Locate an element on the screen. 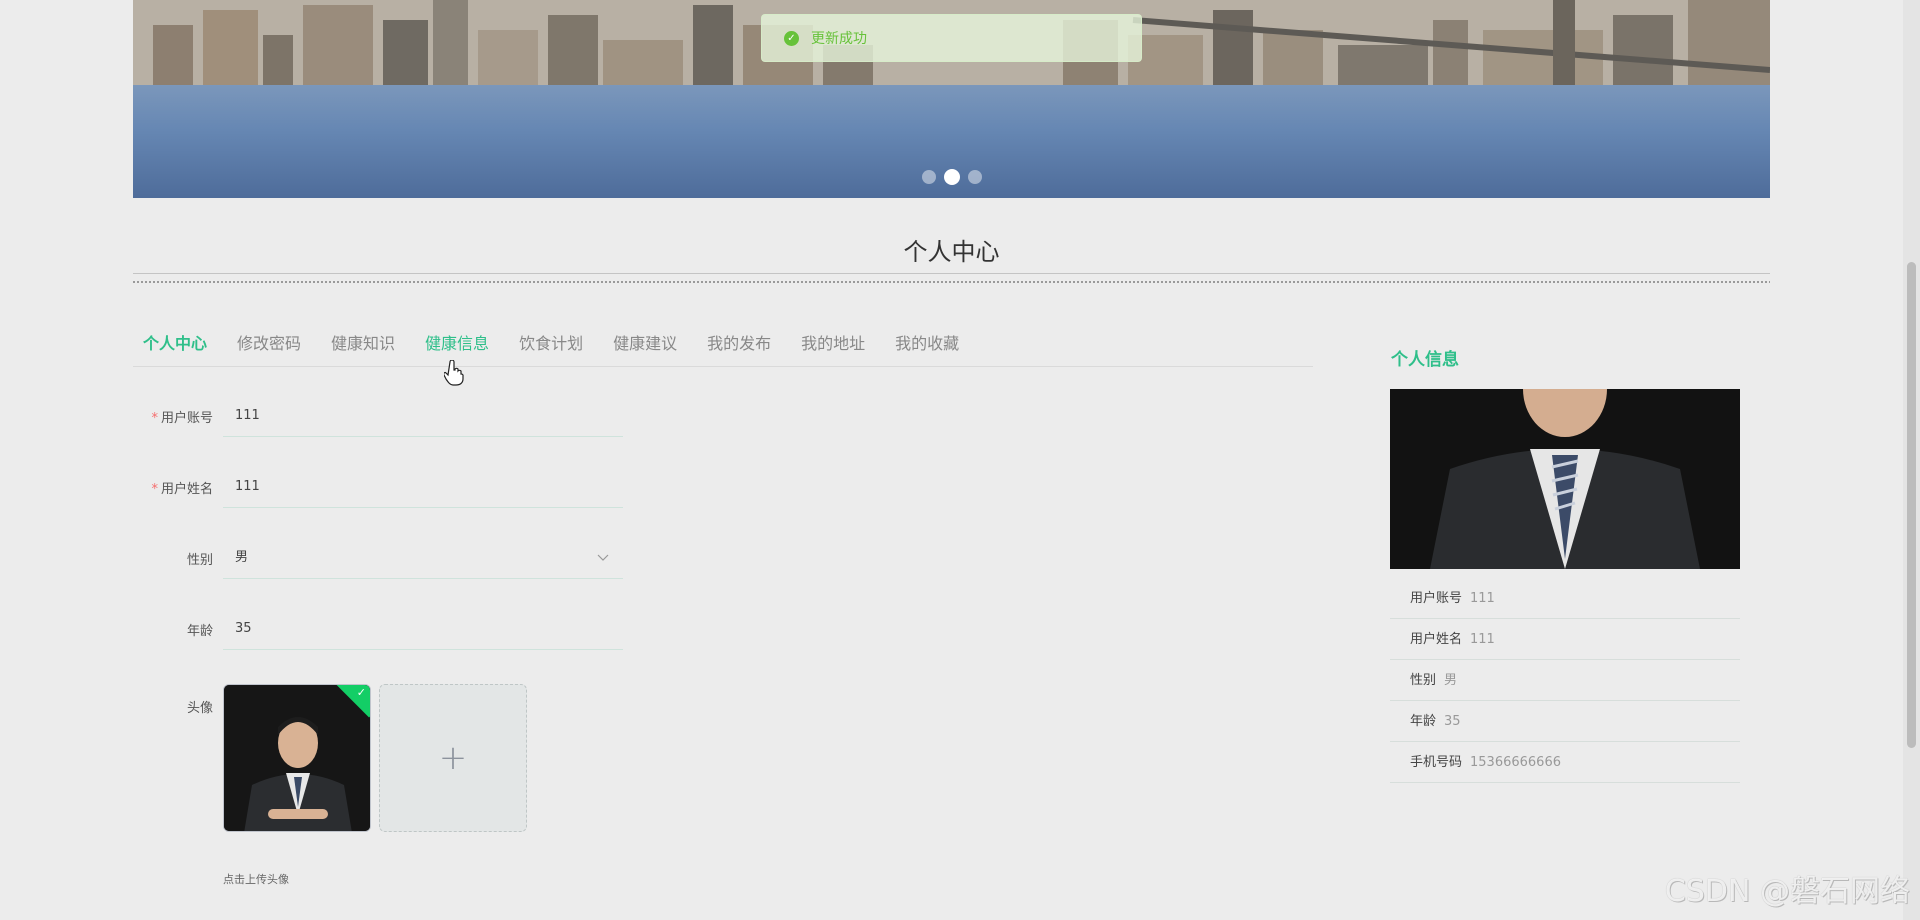  account-row: * 用户账号 111 is located at coordinates (483, 430).